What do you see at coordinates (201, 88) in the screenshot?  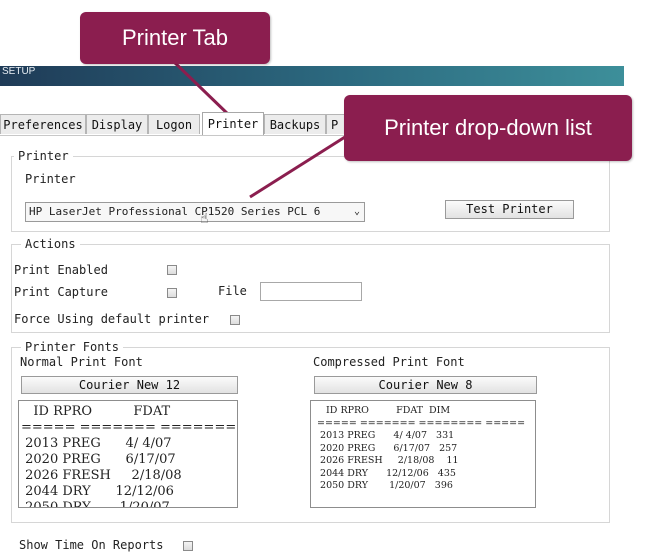 I see `printer-tab-pointer` at bounding box center [201, 88].